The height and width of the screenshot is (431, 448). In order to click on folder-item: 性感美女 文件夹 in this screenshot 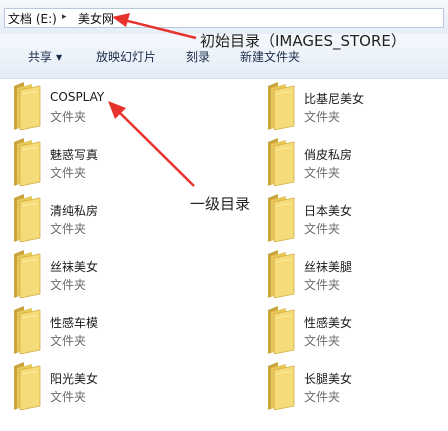, I will do `click(351, 331)`.